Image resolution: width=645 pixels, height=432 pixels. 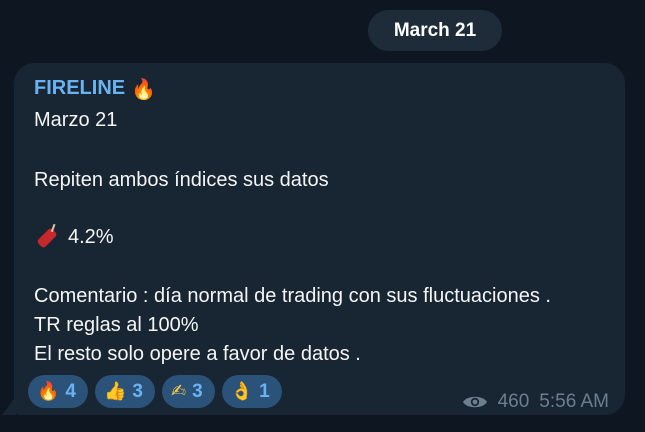 I want to click on sender-name: FIRELINE, so click(x=79, y=88).